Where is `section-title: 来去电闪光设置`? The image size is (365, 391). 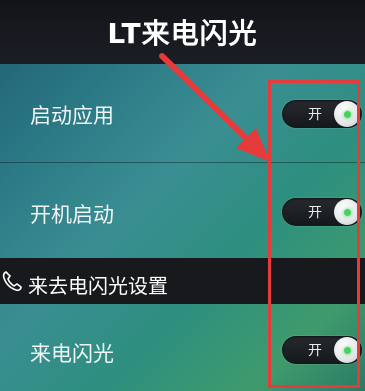 section-title: 来去电闪光设置 is located at coordinates (98, 286).